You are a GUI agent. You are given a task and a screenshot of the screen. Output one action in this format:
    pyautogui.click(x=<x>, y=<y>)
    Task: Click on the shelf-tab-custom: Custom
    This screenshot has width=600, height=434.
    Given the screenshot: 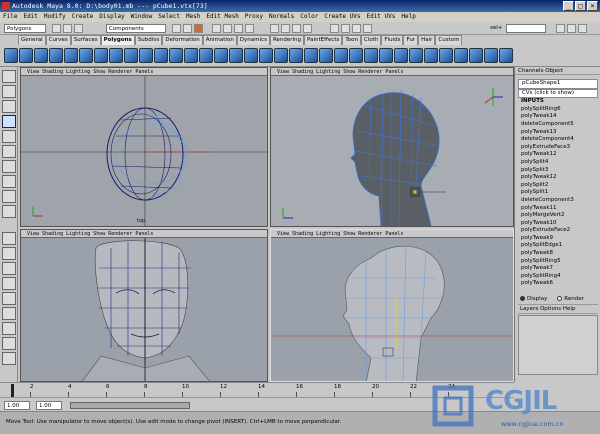 What is the action you would take?
    pyautogui.click(x=449, y=40)
    